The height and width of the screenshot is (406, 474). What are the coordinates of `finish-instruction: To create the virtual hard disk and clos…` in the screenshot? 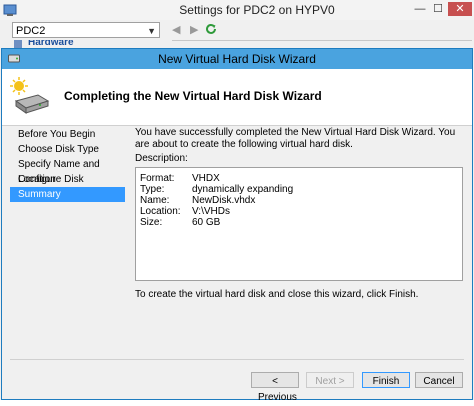 It's located at (277, 294).